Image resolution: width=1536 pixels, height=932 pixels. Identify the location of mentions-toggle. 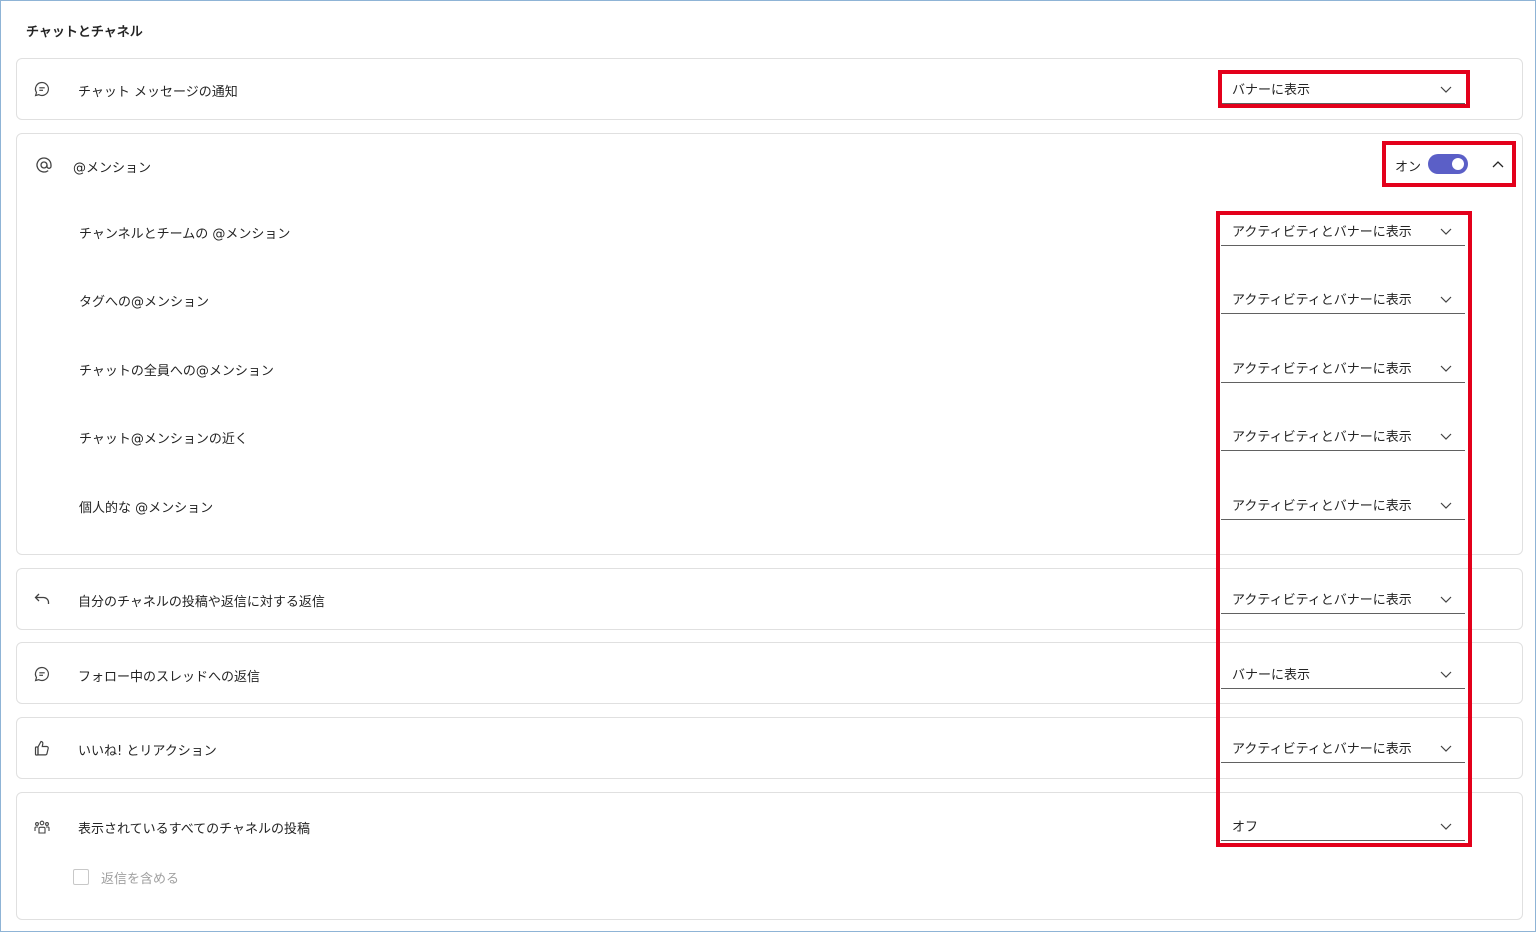
(1448, 164).